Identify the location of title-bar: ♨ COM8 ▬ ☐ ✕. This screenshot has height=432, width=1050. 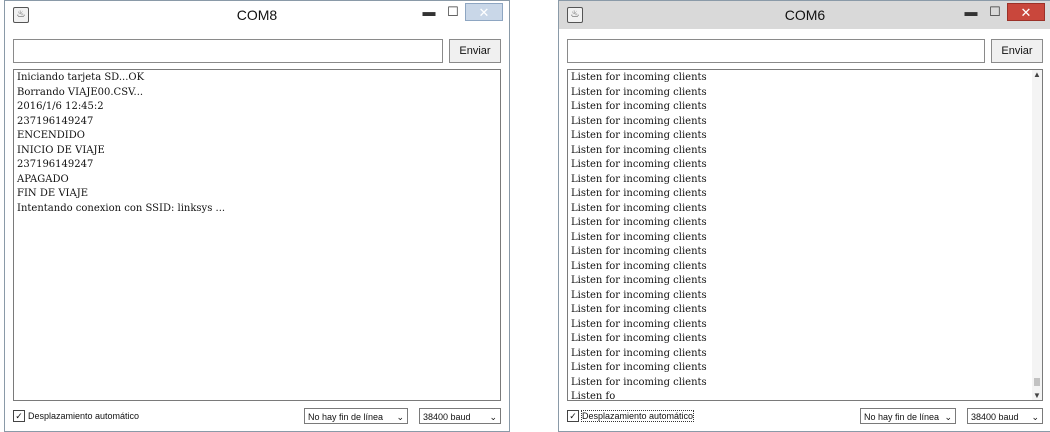
(257, 15).